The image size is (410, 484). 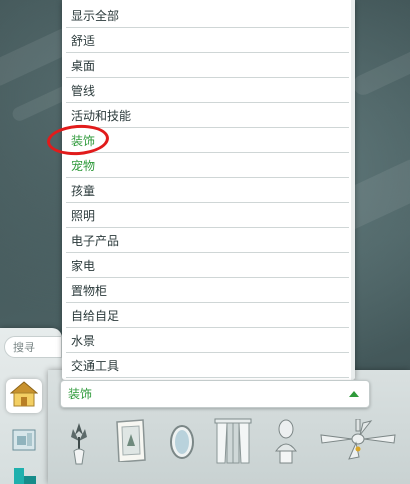 I want to click on category-item-comfort: 舒适, so click(x=207, y=41).